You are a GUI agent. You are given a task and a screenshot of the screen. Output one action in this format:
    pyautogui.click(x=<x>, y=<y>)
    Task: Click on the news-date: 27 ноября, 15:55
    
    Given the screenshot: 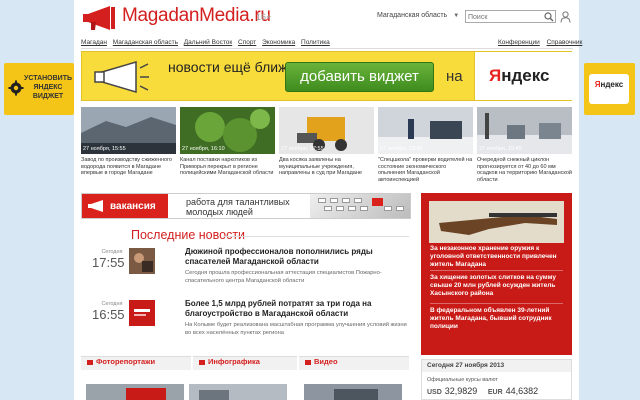 What is the action you would take?
    pyautogui.click(x=104, y=149)
    